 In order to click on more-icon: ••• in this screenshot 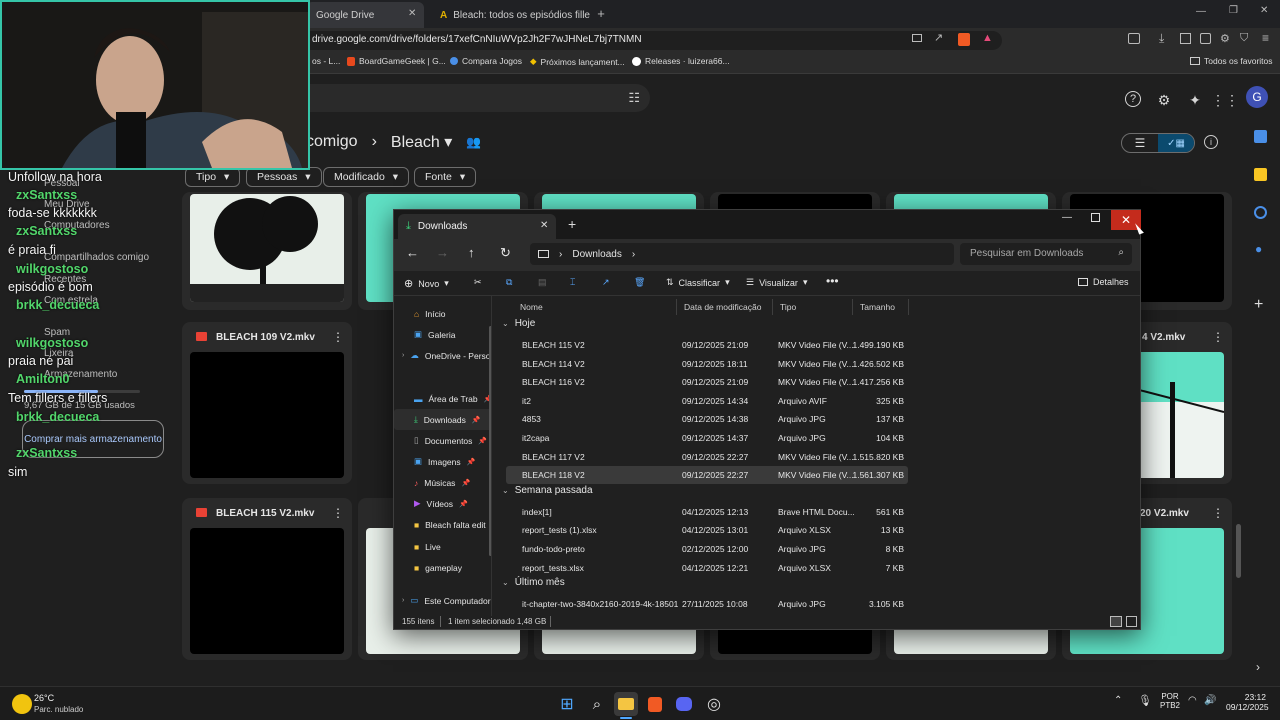, I will do `click(832, 281)`.